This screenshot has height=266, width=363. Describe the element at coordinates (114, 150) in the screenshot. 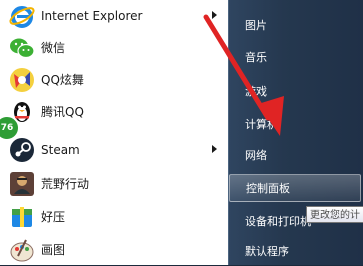

I see `program-item-steam: Steam` at that location.